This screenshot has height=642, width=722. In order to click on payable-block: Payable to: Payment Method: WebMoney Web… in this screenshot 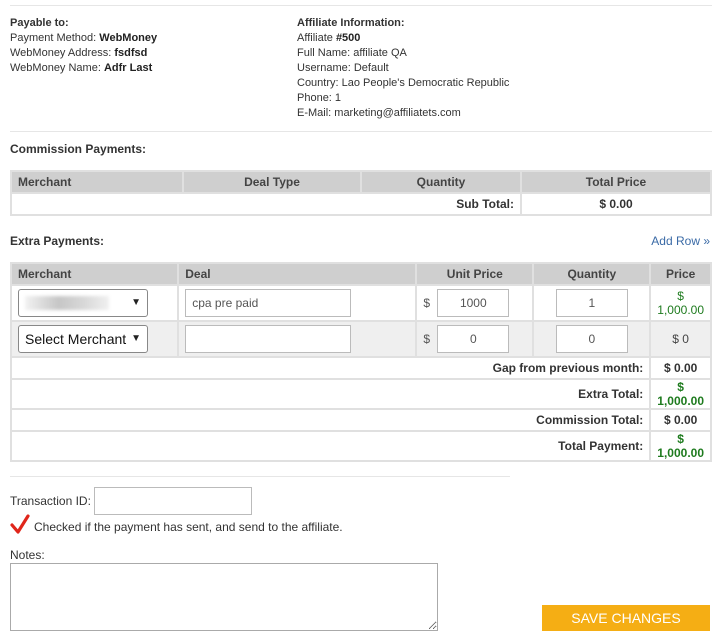, I will do `click(140, 46)`.